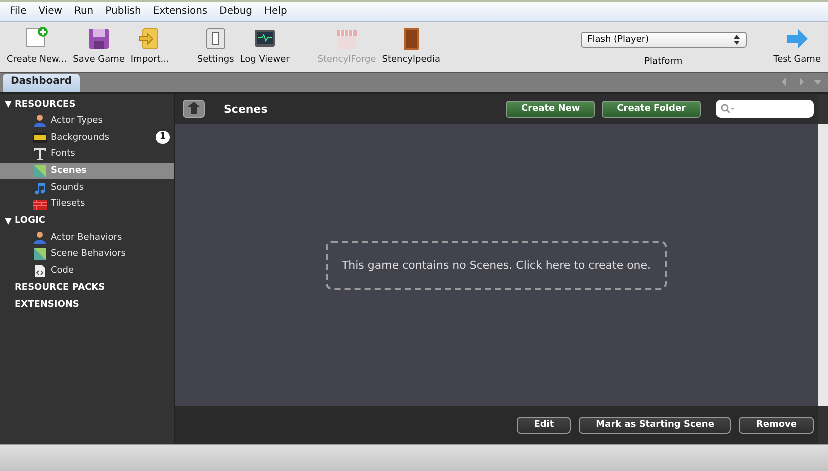 The height and width of the screenshot is (471, 828). Describe the element at coordinates (18, 11) in the screenshot. I see `menu-item: File` at that location.